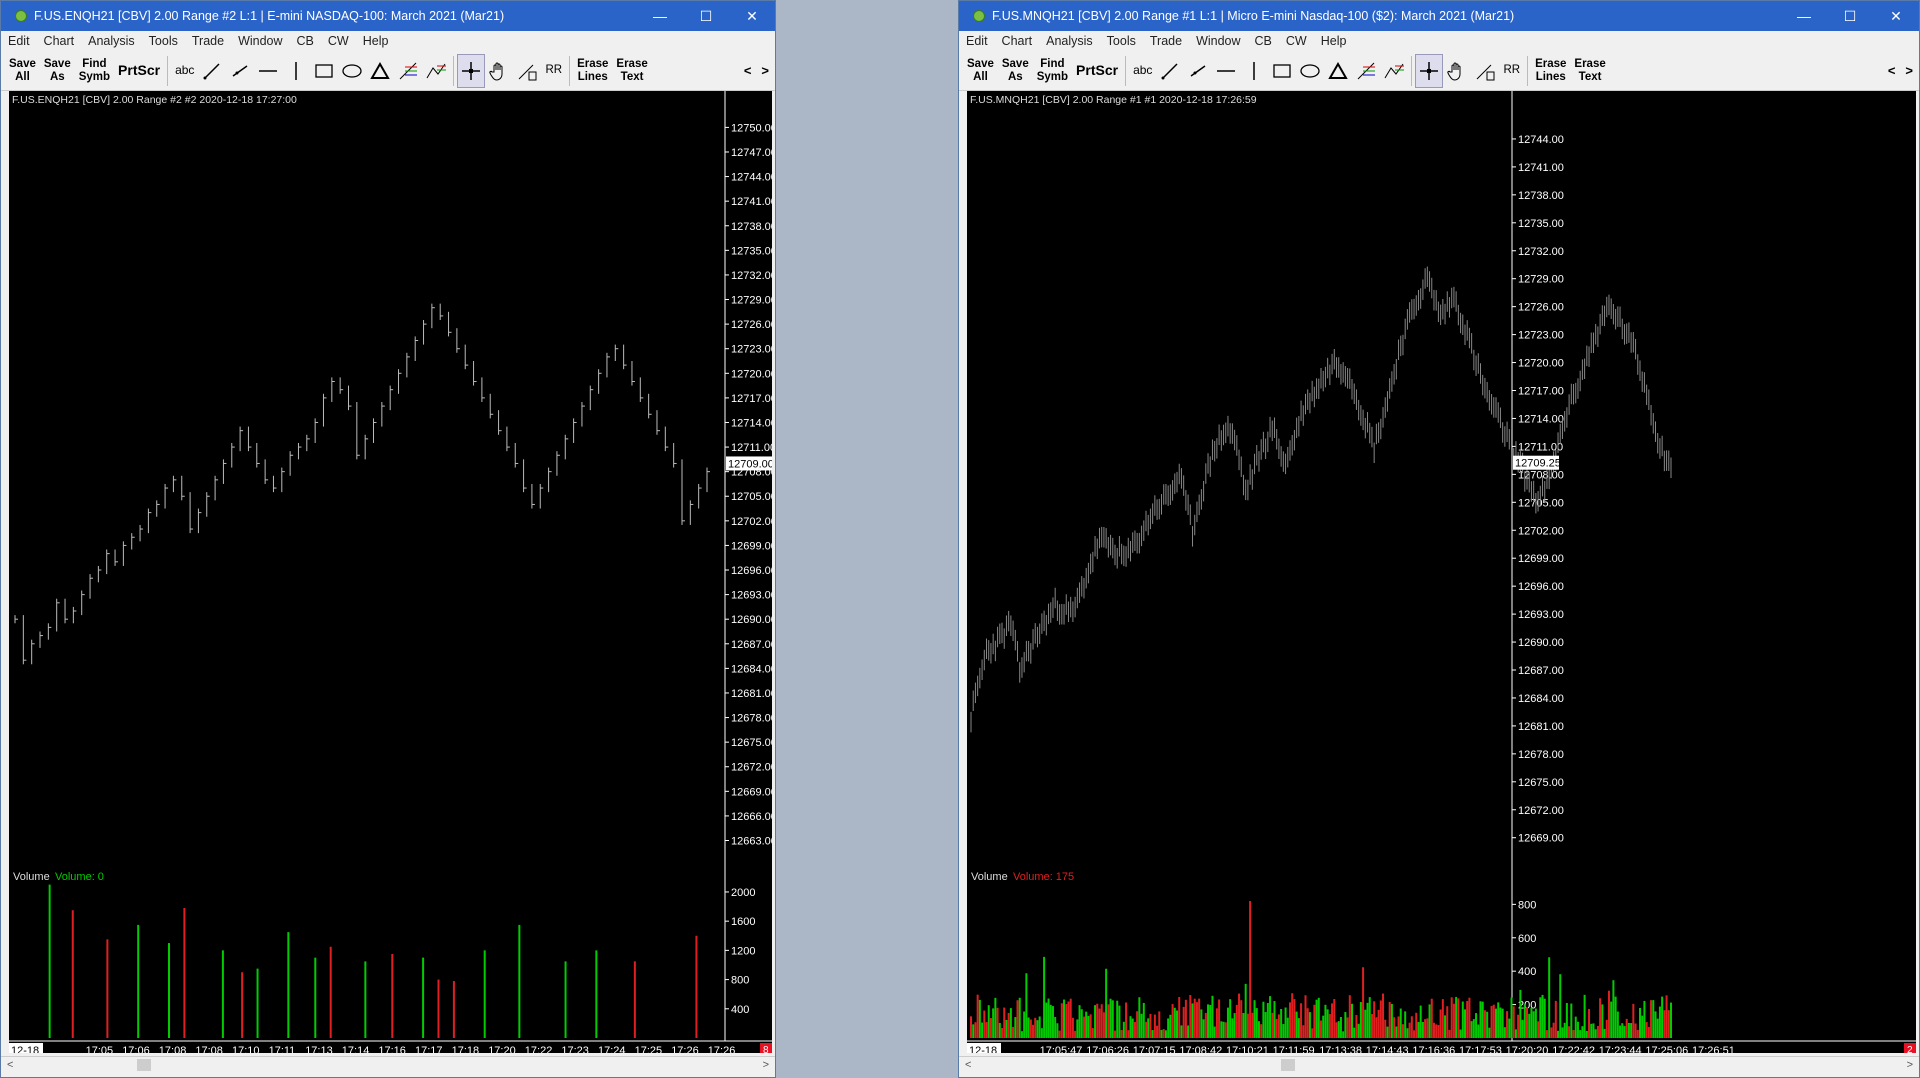 The width and height of the screenshot is (1920, 1078). I want to click on volume-tick-label: 600, so click(1527, 939).